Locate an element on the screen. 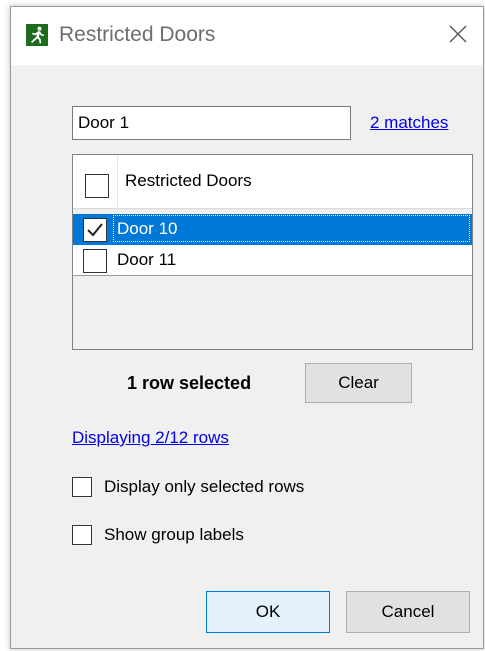 Image resolution: width=485 pixels, height=651 pixels. display-only-selected-checkbox is located at coordinates (82, 487).